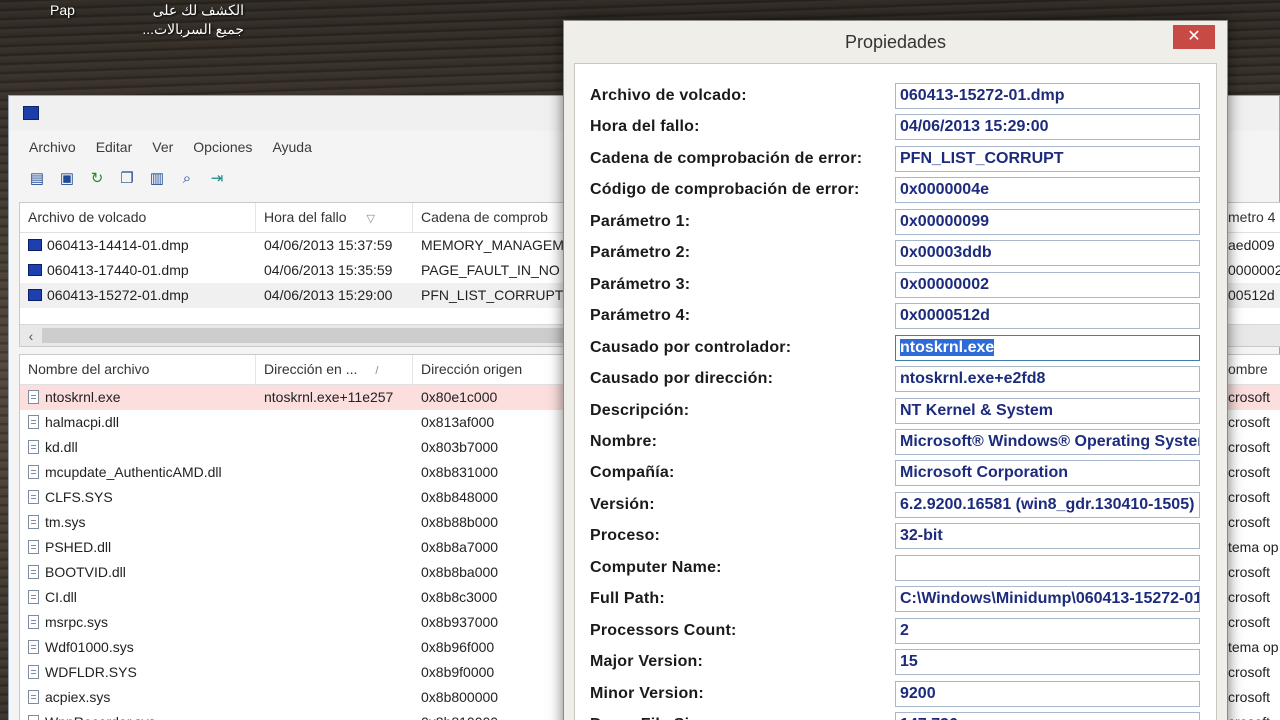  I want to click on value-text: Microsoft® Windows® Operating System, so click(1050, 441).